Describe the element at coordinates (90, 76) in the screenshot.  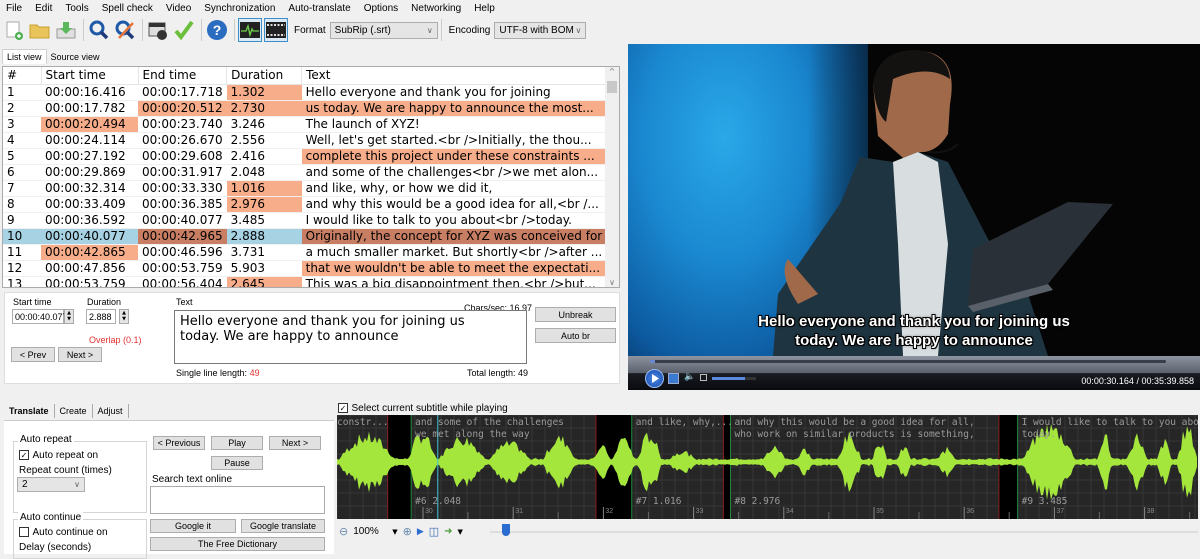
I see `column-header-start-time: Start time` at that location.